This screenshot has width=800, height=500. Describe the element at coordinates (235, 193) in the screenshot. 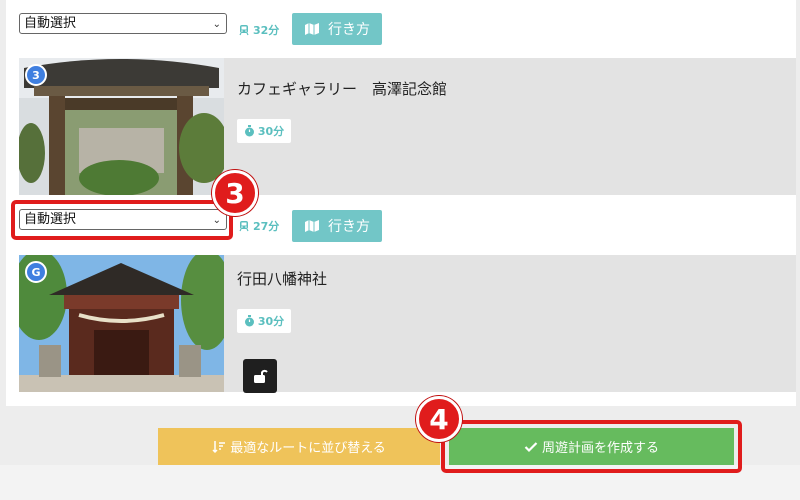

I see `step3-badge: 3` at that location.